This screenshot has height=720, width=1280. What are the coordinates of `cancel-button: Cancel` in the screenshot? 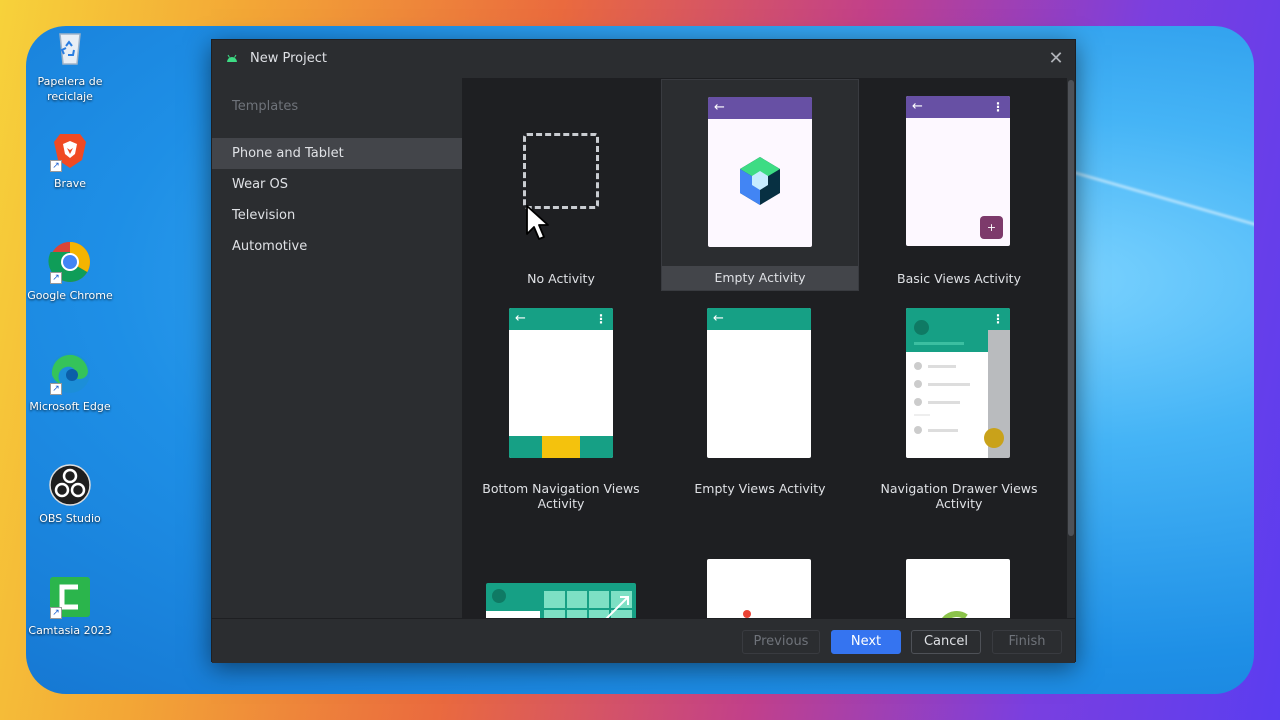 It's located at (946, 642).